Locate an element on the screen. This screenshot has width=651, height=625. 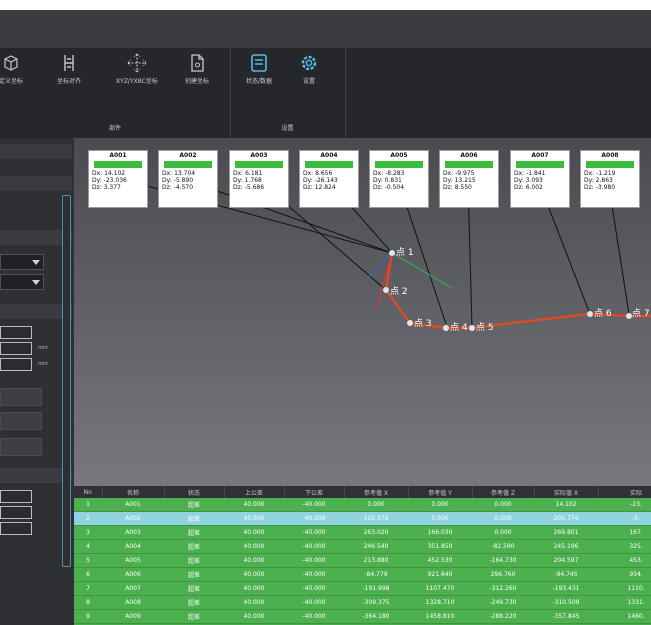
point-dz: Dz: -4.570 is located at coordinates (178, 187).